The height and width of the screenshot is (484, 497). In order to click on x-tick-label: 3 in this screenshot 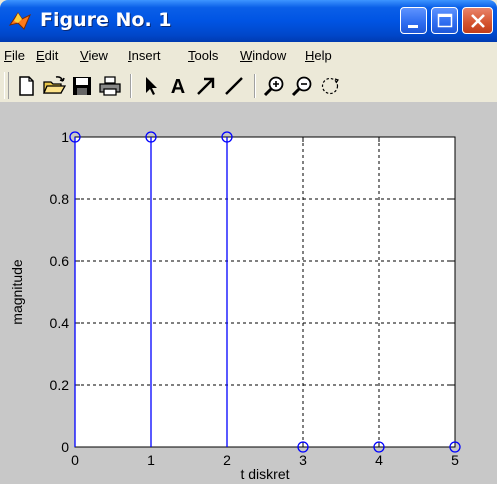, I will do `click(303, 460)`.